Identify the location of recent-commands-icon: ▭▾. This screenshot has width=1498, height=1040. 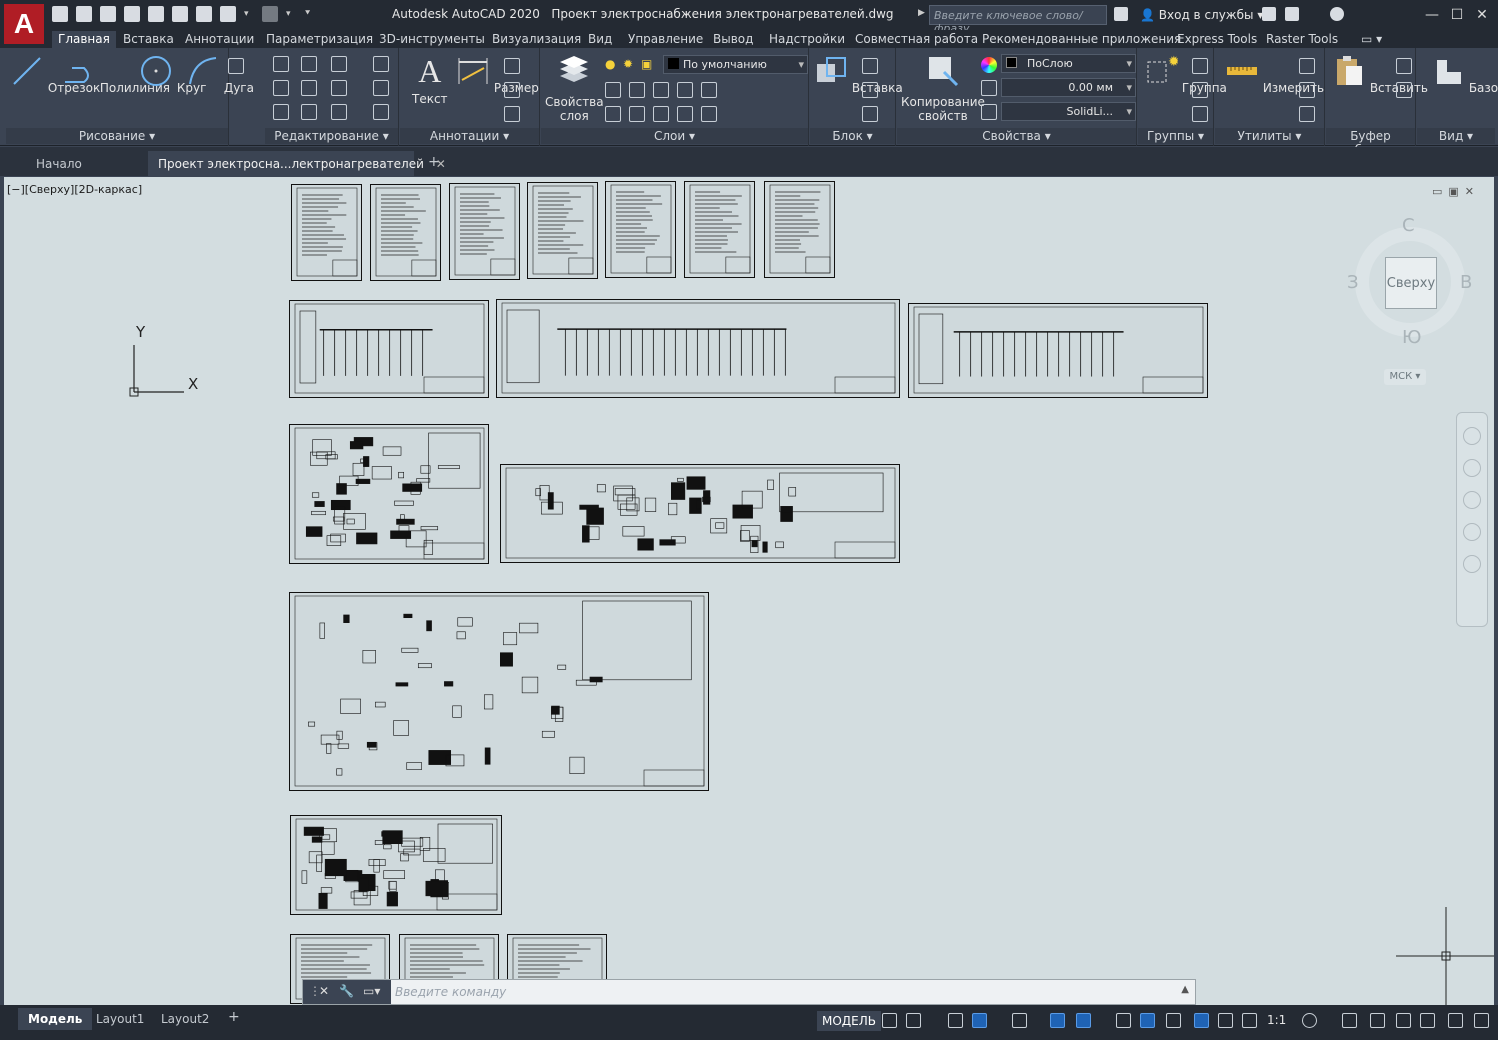
(371, 991).